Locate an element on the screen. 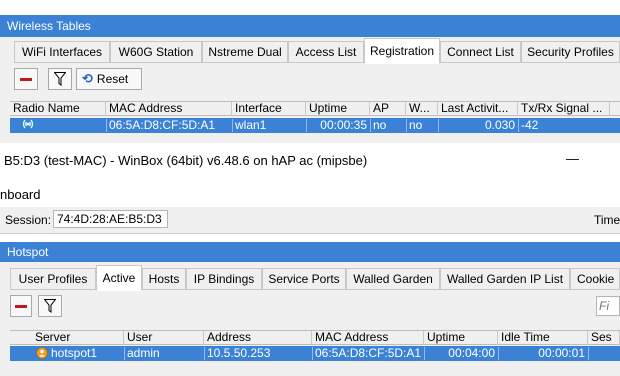 This screenshot has height=376, width=620. col-radio-name: Radio Name is located at coordinates (58, 109).